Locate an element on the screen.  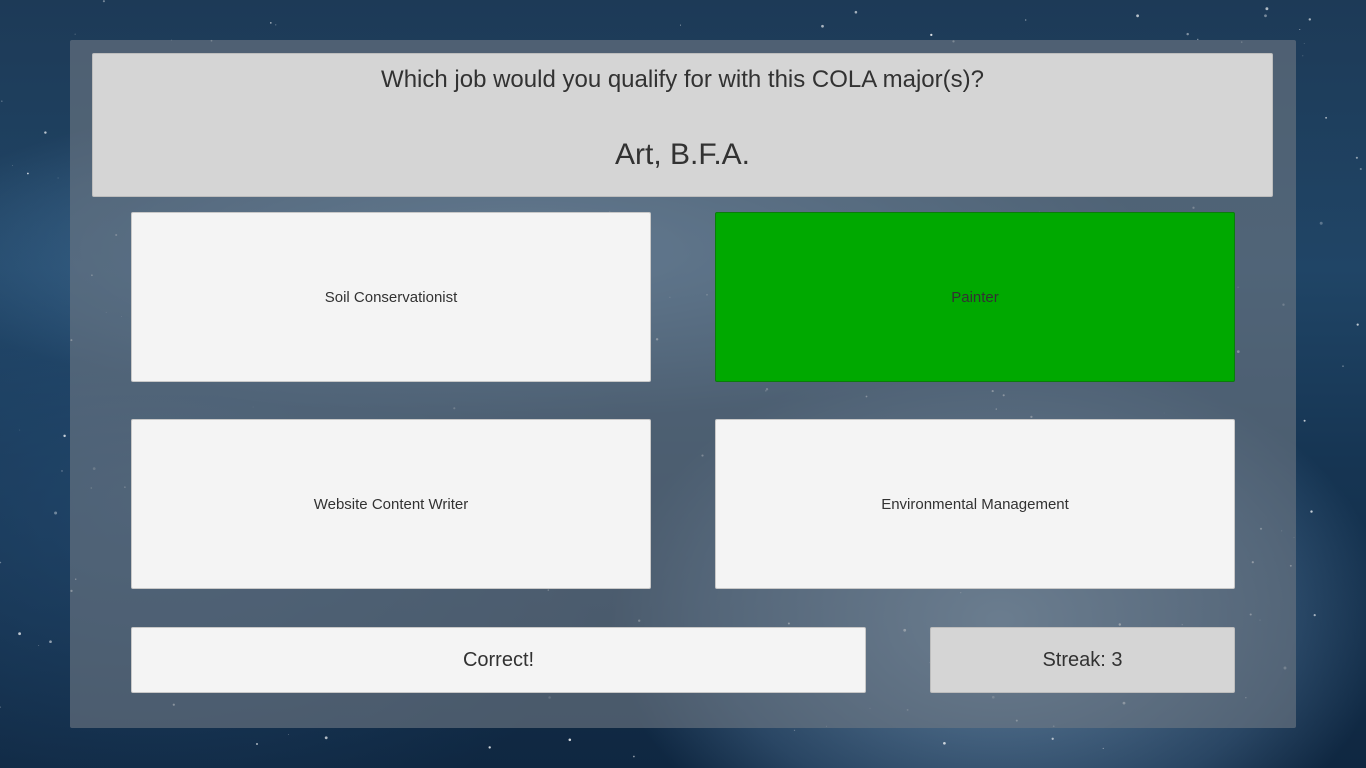
answer-button-1: Soil Conservationist is located at coordinates (391, 297).